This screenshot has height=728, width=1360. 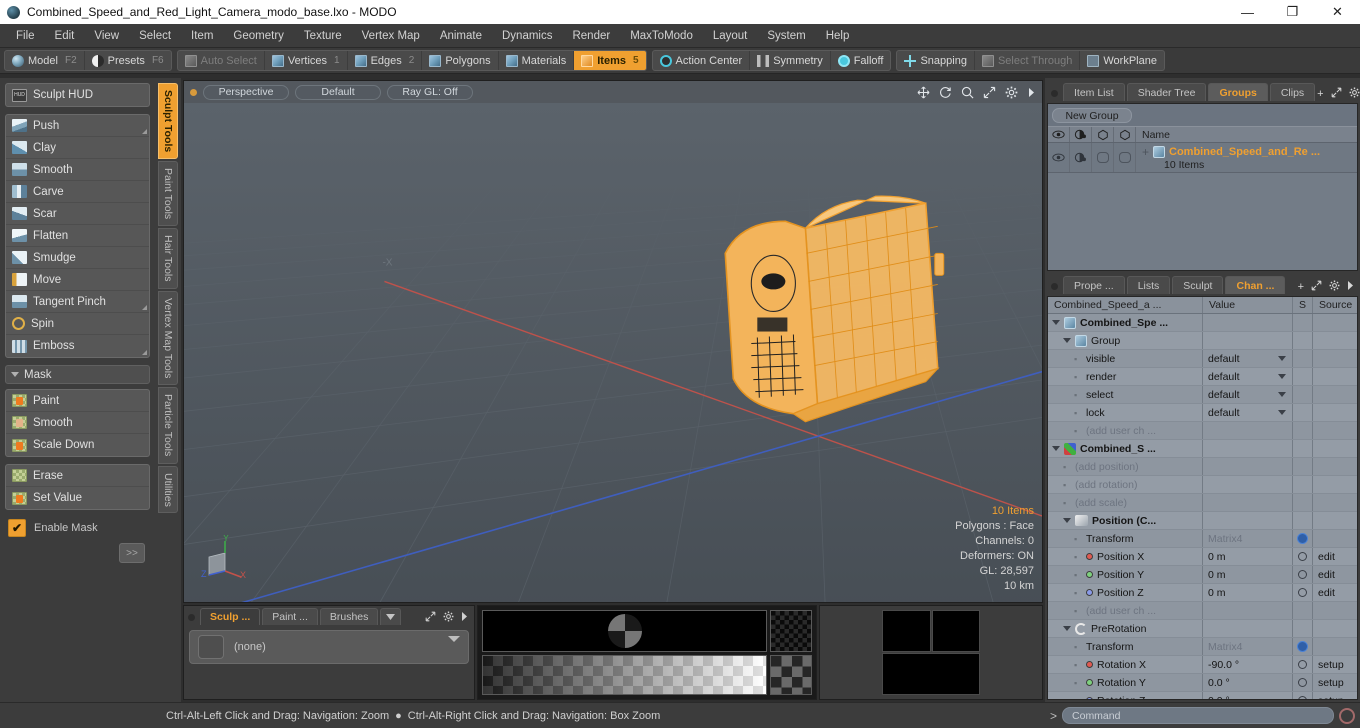 I want to click on menu-item-layout: Layout, so click(x=730, y=36).